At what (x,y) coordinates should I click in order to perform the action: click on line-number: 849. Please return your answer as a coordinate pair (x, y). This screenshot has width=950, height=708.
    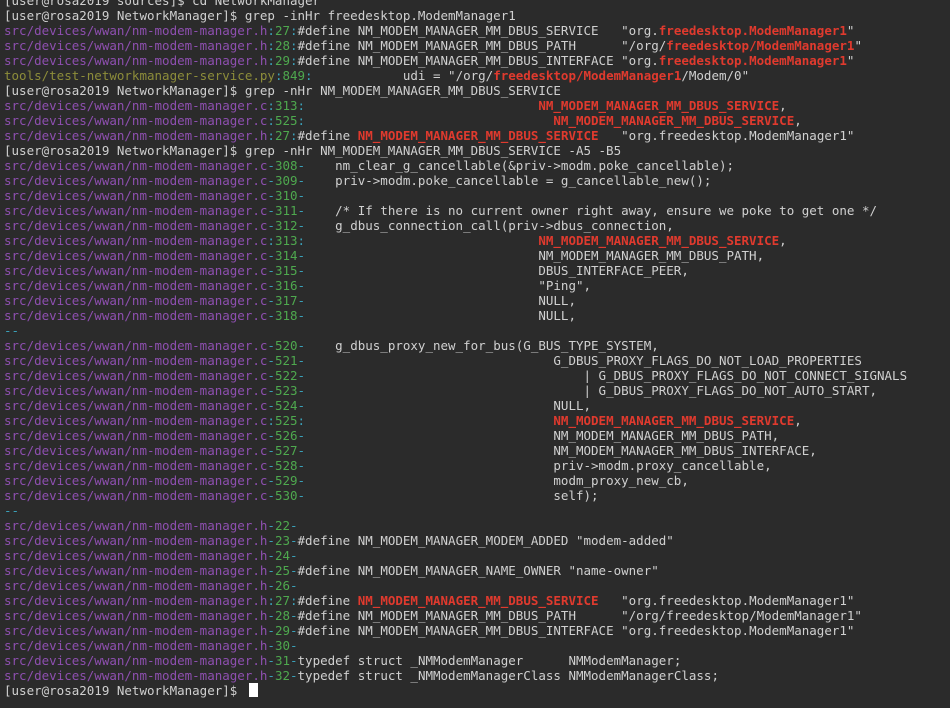
    Looking at the image, I should click on (294, 75).